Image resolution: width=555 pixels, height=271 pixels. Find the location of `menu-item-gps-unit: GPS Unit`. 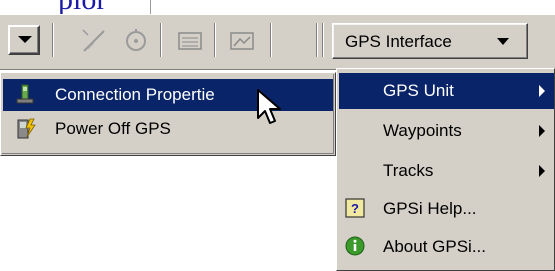

menu-item-gps-unit: GPS Unit is located at coordinates (446, 91).